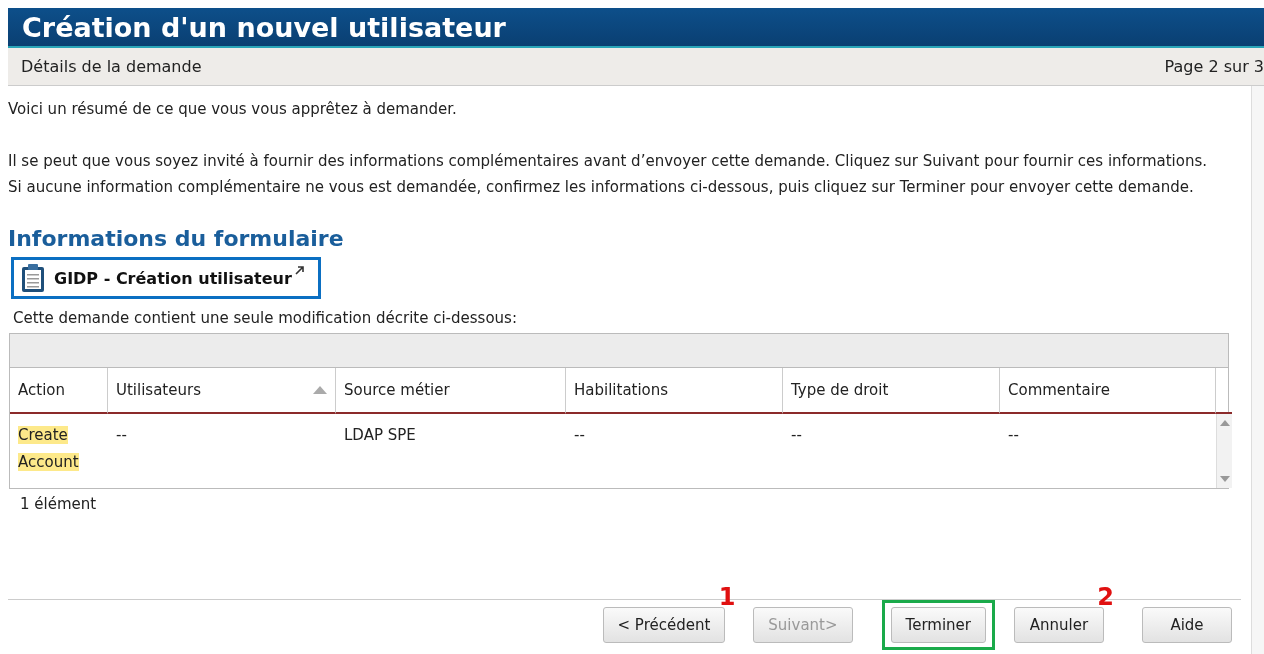  What do you see at coordinates (601, 187) in the screenshot?
I see `intro-paragraph: Si aucune information complémentaire ne vous est demandée, confirmez les informations ci-dessous, puis cliquez sur Terminer pour envoyer cette demande.` at bounding box center [601, 187].